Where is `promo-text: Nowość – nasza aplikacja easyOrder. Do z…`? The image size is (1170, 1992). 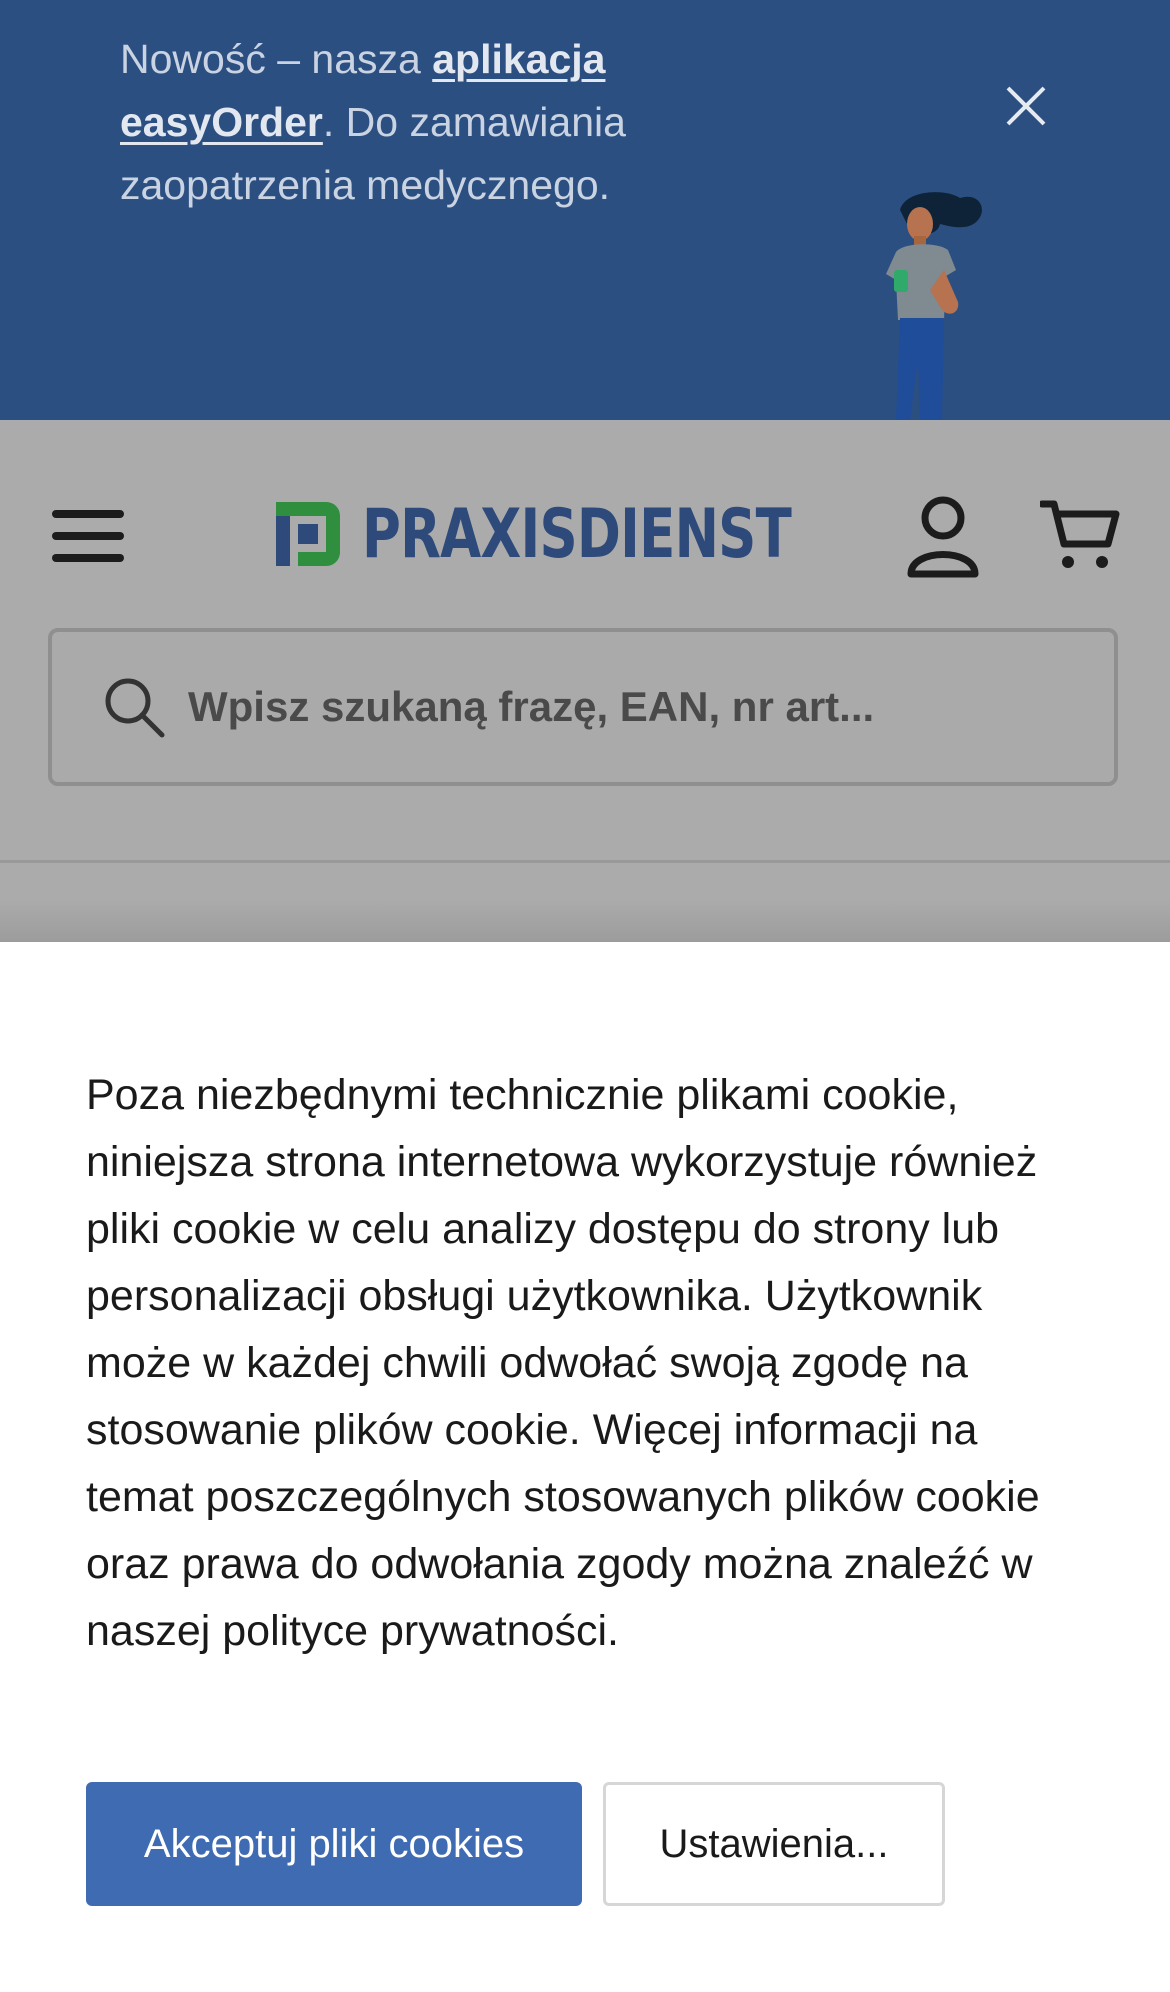 promo-text: Nowość – nasza aplikacja easyOrder. Do z… is located at coordinates (400, 122).